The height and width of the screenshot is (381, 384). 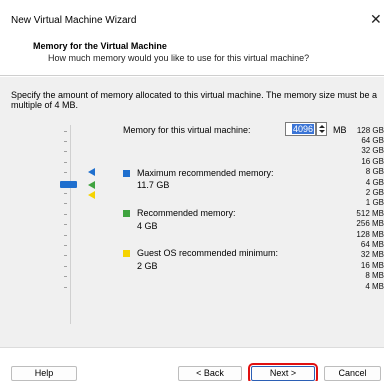 I want to click on scale-label: 256 MB, so click(x=370, y=223).